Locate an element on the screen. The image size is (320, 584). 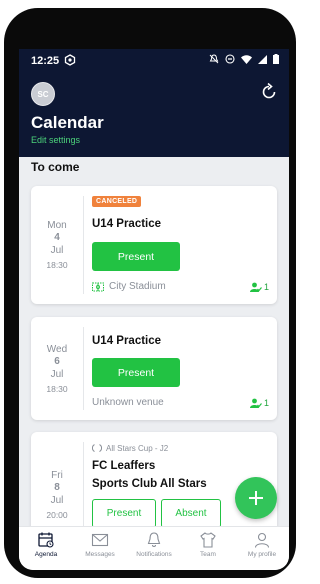
plus-icon is located at coordinates (256, 498).